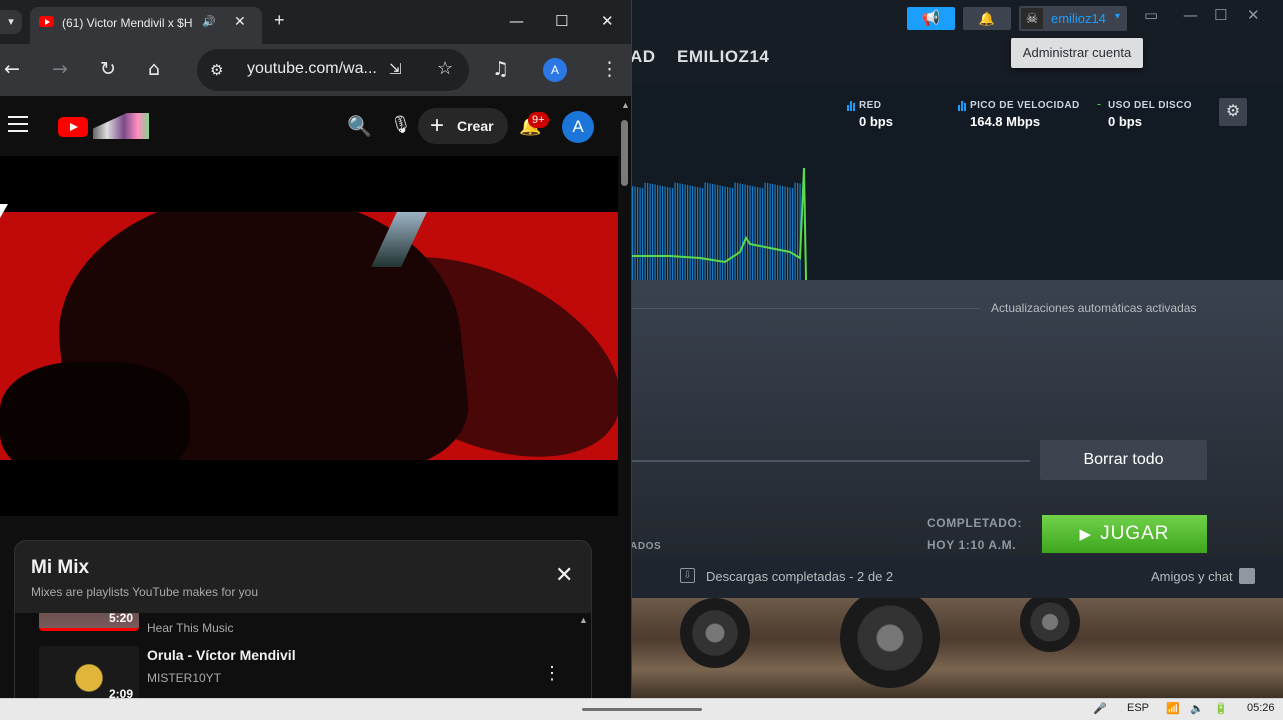 This screenshot has width=1283, height=720. What do you see at coordinates (216, 70) in the screenshot?
I see `site-info-icon: ⚙` at bounding box center [216, 70].